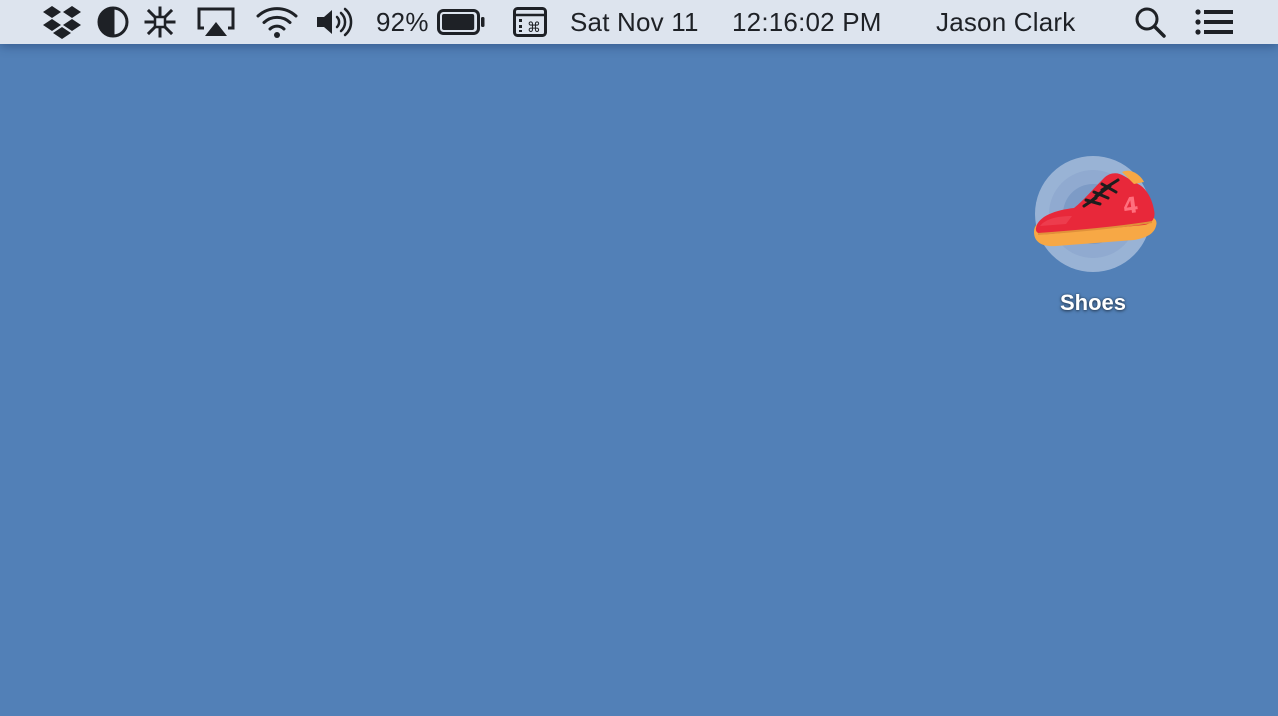 Image resolution: width=1278 pixels, height=716 pixels. I want to click on notification-center-icon, so click(1214, 22).